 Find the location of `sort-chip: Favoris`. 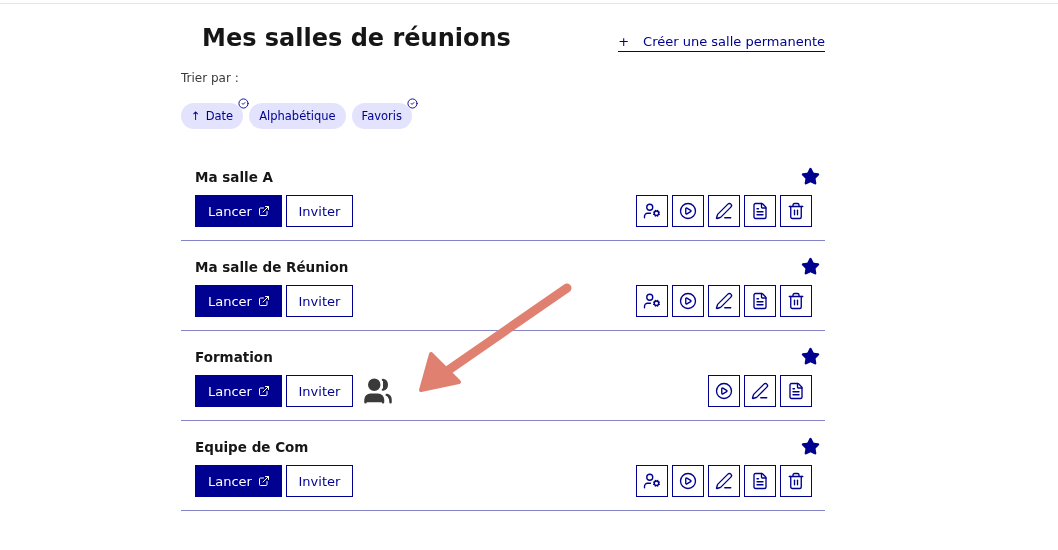

sort-chip: Favoris is located at coordinates (381, 116).